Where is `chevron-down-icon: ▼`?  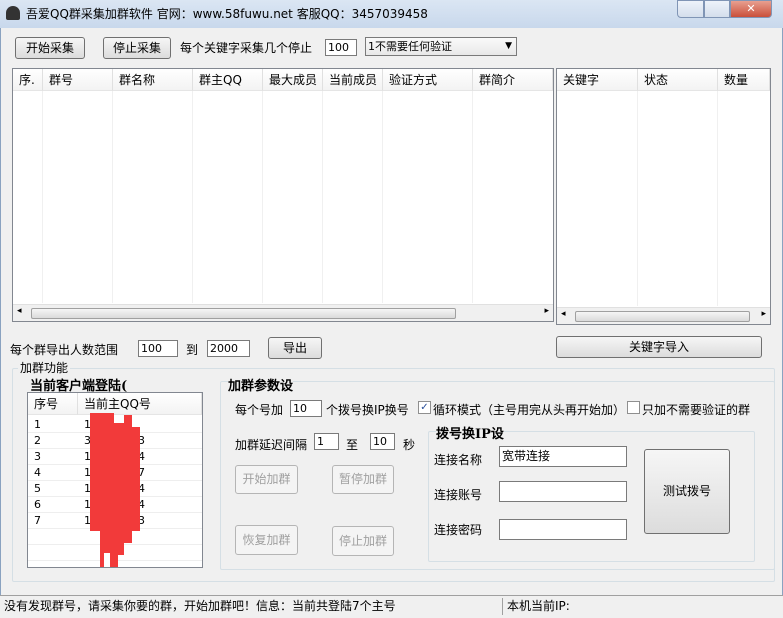 chevron-down-icon: ▼ is located at coordinates (508, 46).